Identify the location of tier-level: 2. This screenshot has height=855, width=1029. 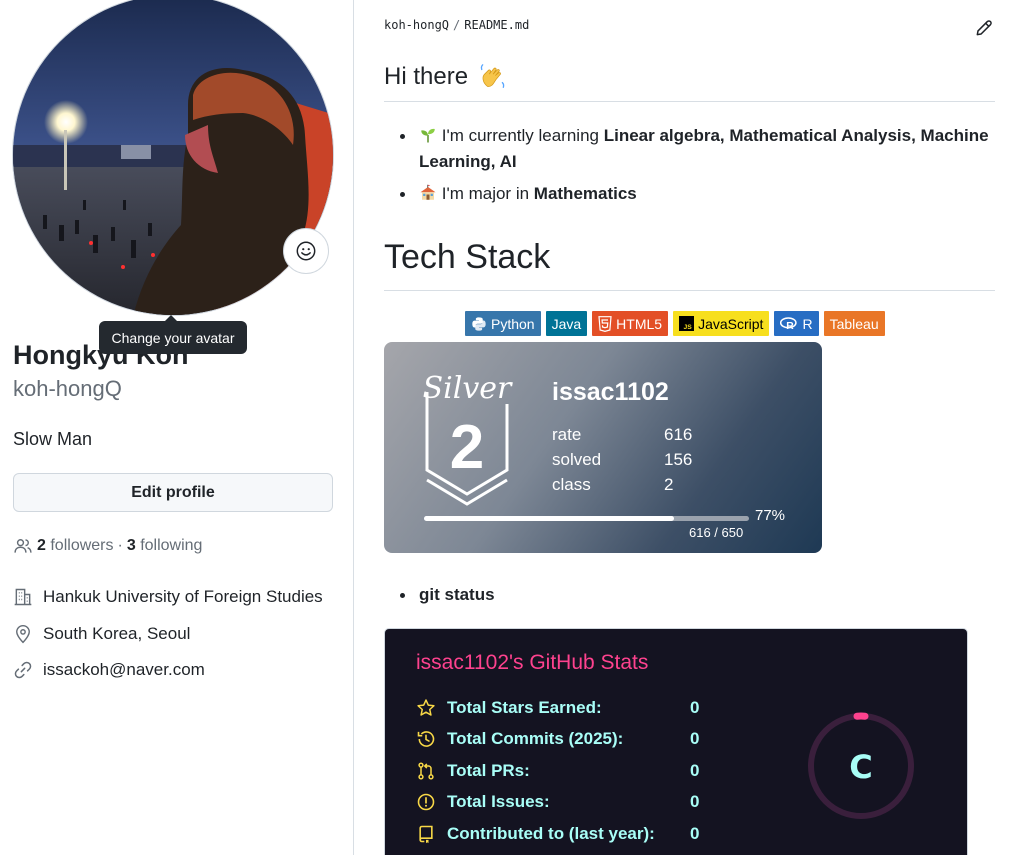
(467, 447).